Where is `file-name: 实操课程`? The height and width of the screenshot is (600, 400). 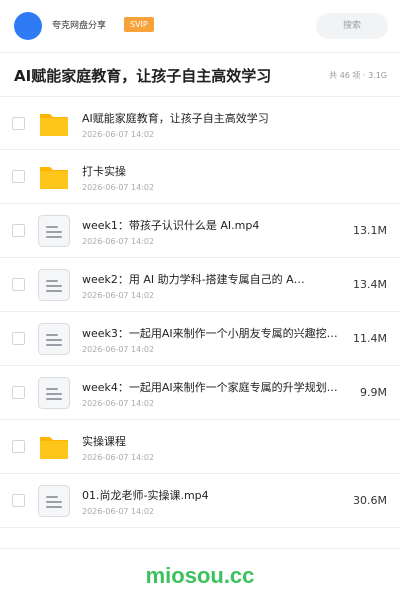
file-name: 实操课程 is located at coordinates (210, 442).